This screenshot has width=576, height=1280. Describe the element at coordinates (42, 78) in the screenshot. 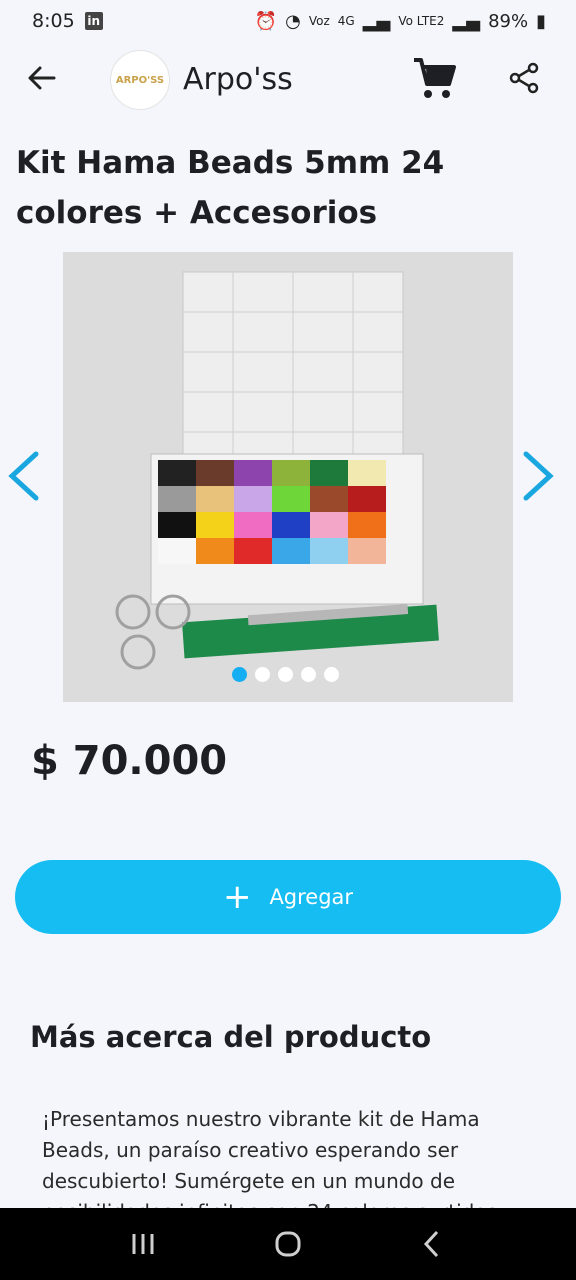

I see `back-arrow-icon` at that location.